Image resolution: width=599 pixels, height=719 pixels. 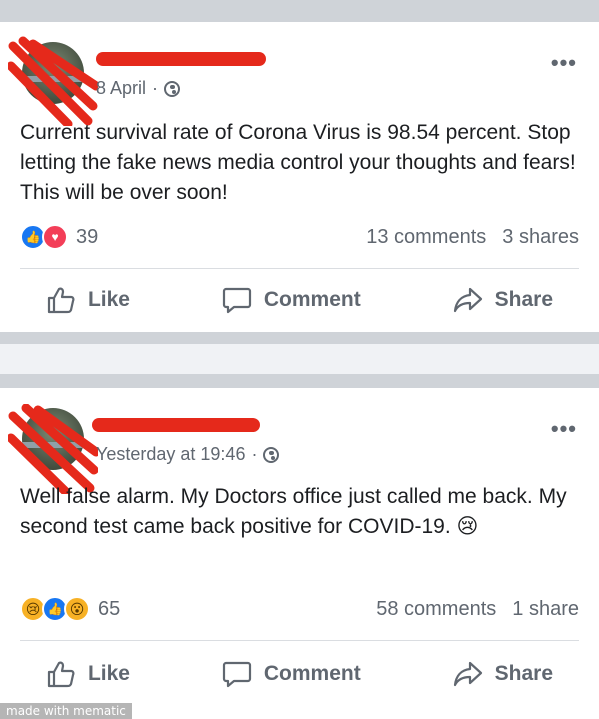 I want to click on feed-separator-top, so click(x=299, y=11).